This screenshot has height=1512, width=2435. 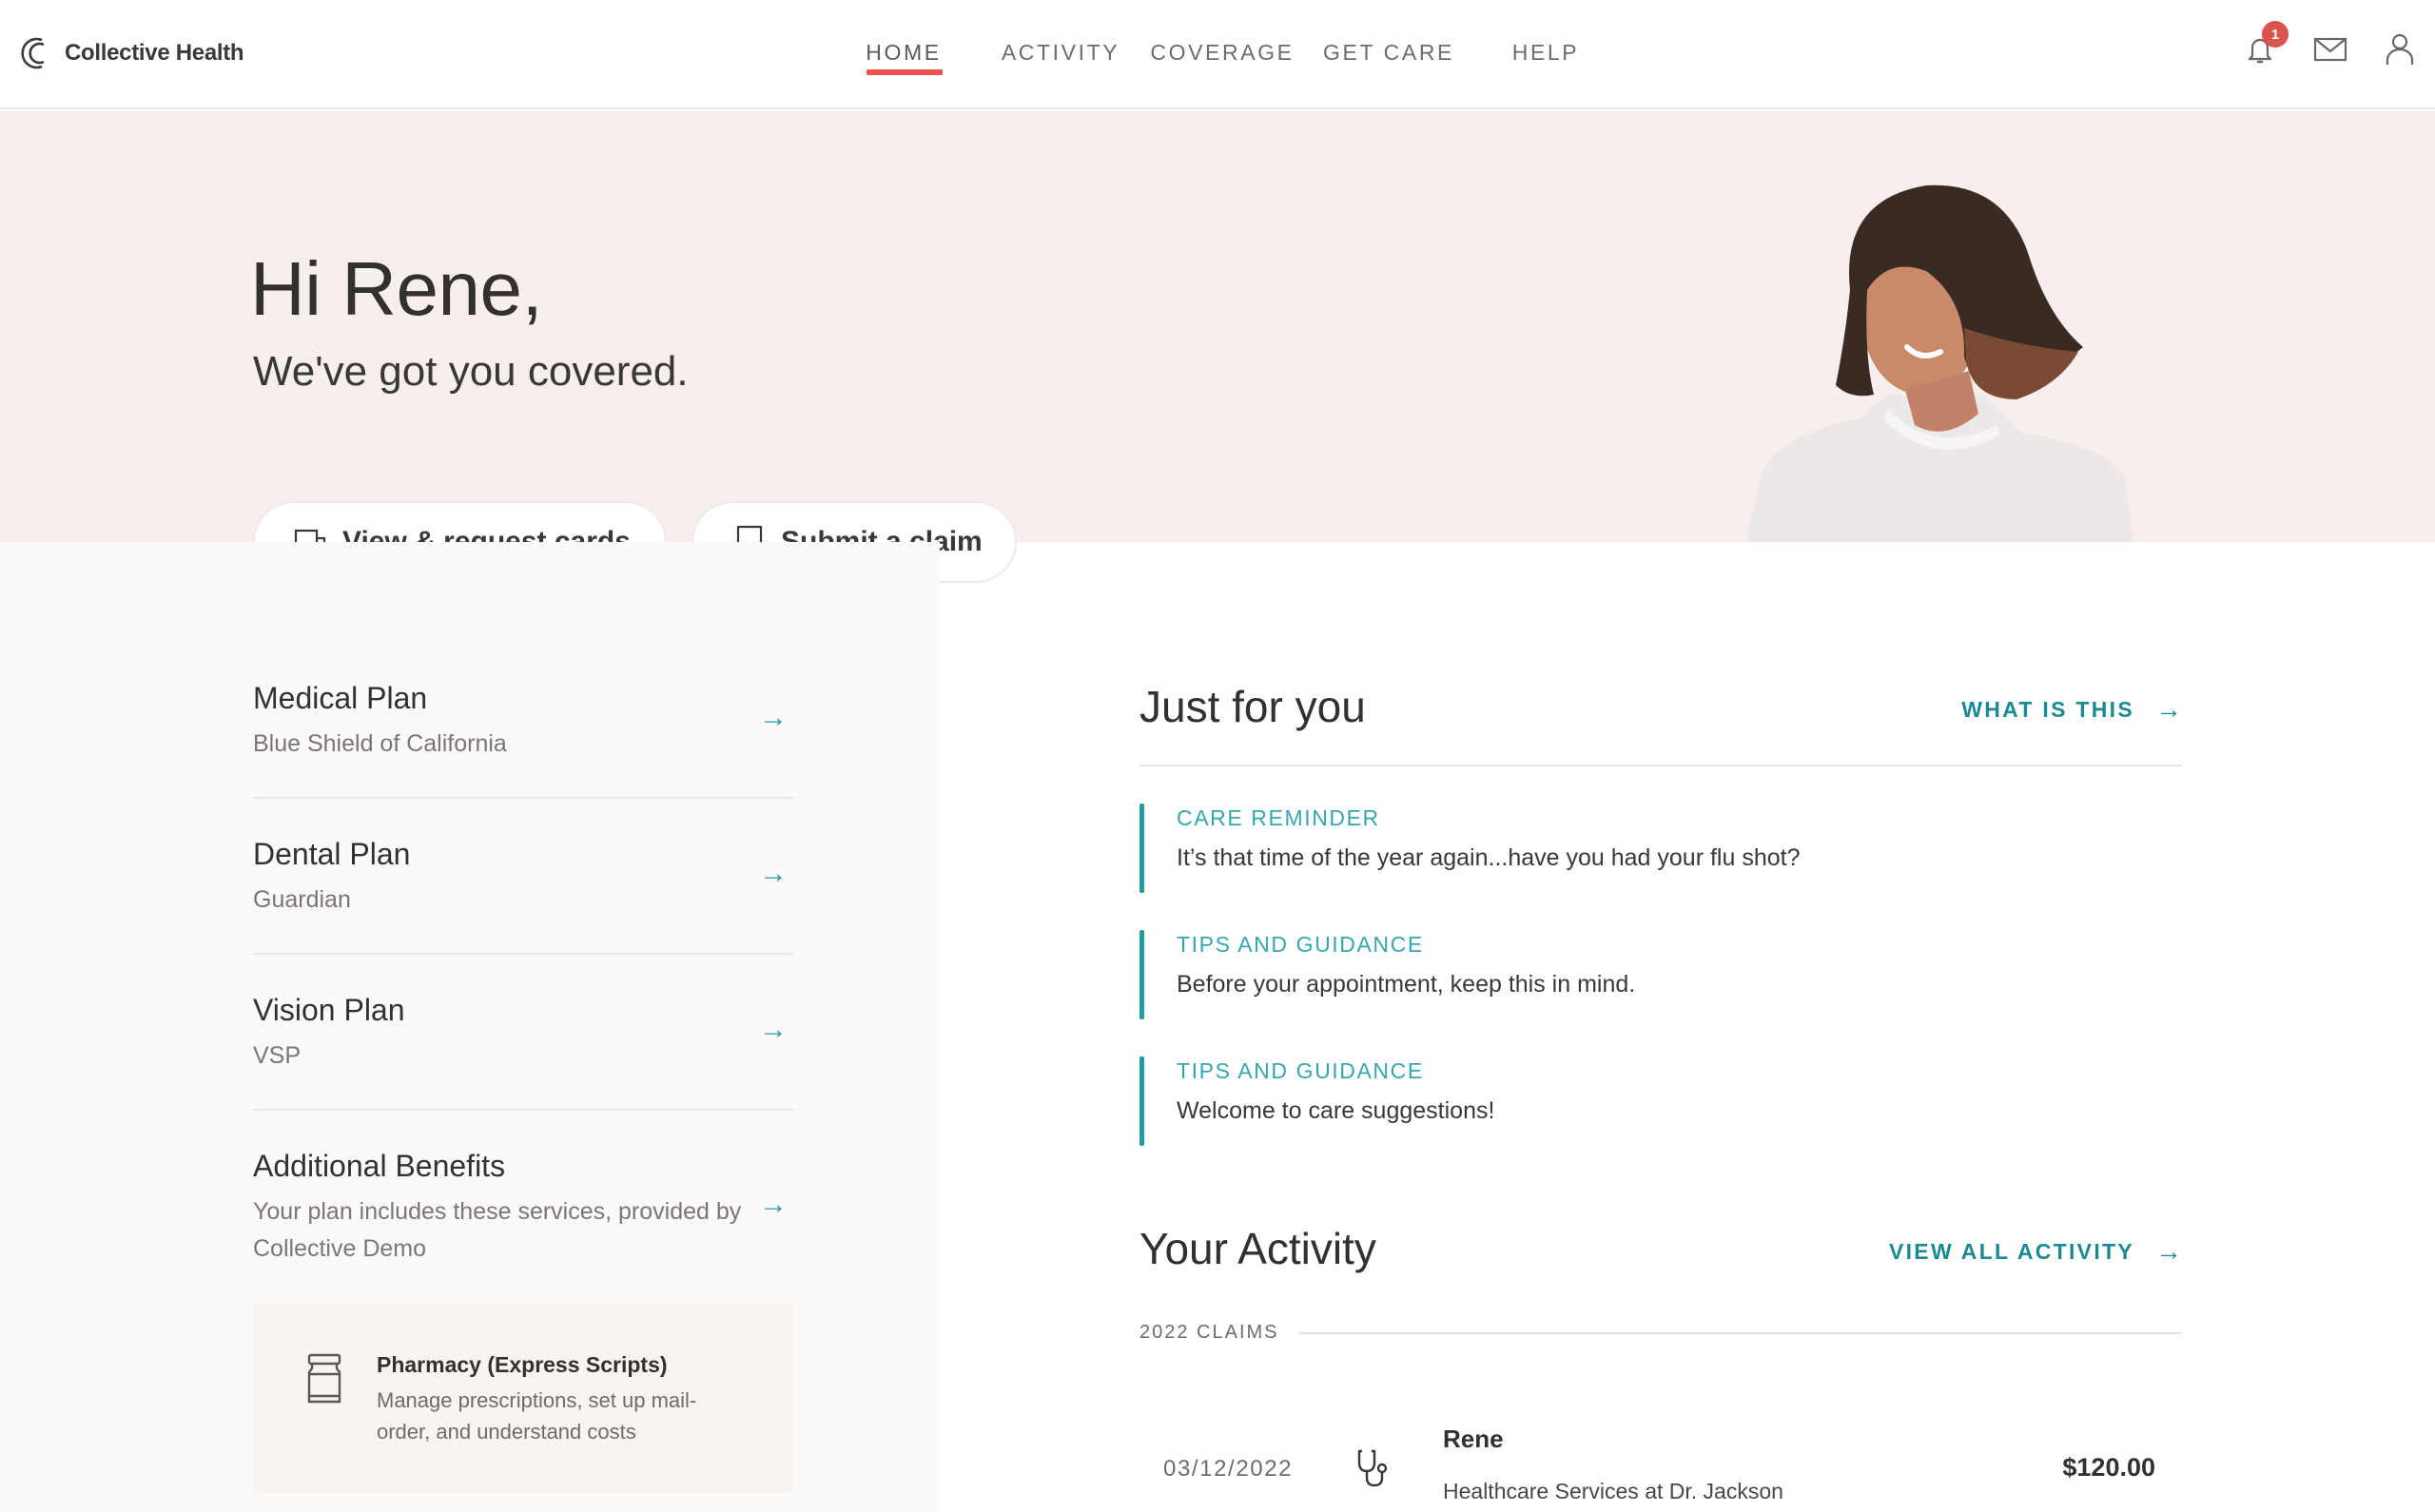 I want to click on suggestion-text: Welcome to care suggestions!, so click(x=1336, y=1111).